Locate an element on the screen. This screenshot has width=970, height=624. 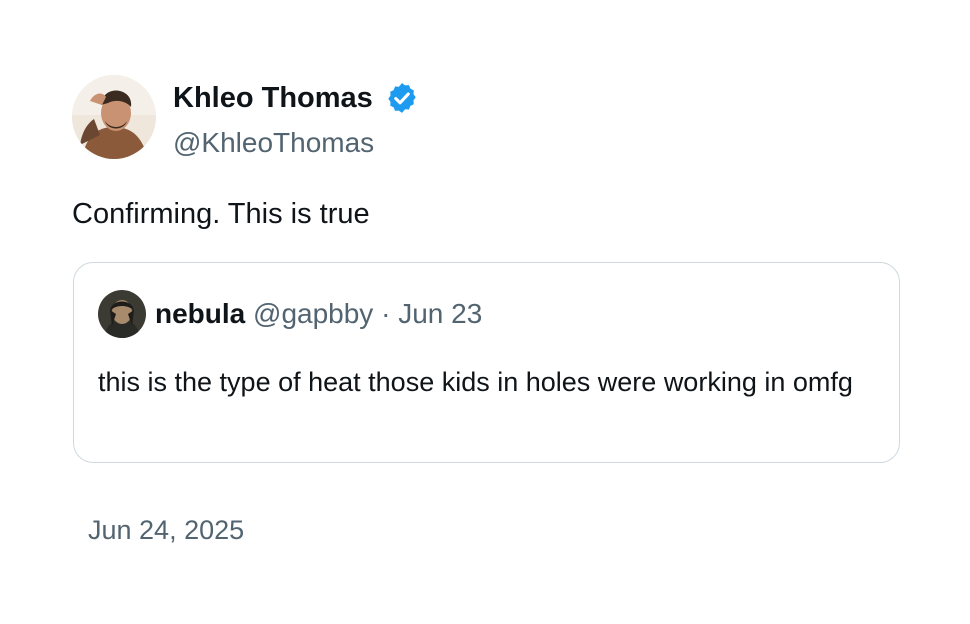
author-avatar is located at coordinates (114, 117).